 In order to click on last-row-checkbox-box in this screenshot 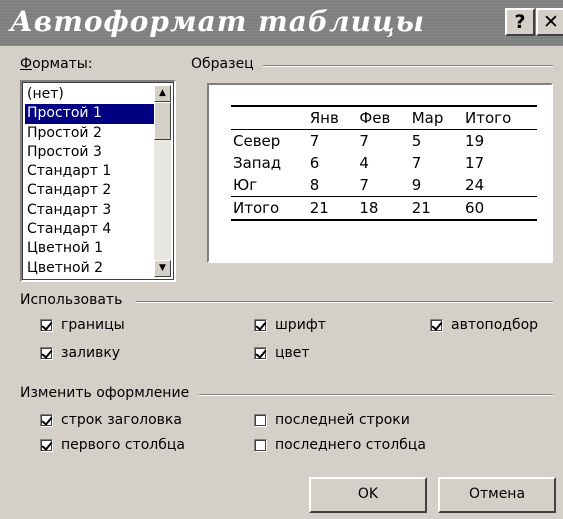, I will do `click(260, 420)`.